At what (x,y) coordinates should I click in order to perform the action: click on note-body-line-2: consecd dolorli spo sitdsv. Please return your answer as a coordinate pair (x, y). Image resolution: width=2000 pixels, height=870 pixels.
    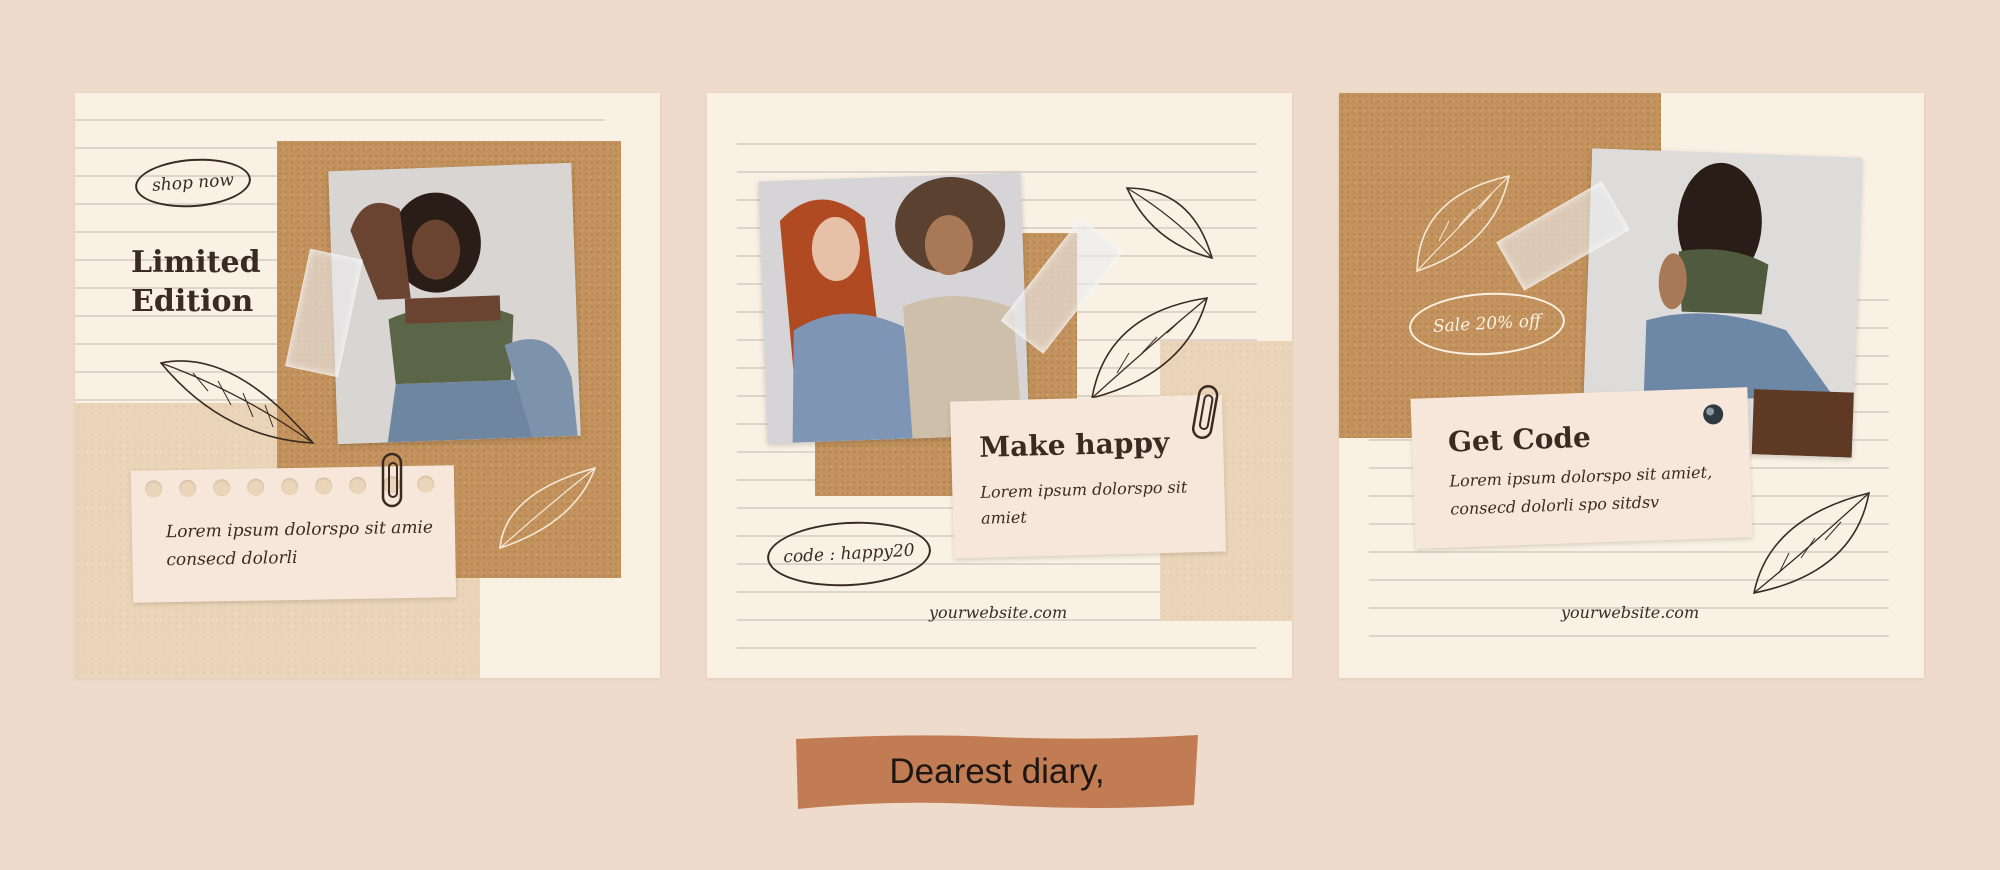
    Looking at the image, I should click on (1555, 505).